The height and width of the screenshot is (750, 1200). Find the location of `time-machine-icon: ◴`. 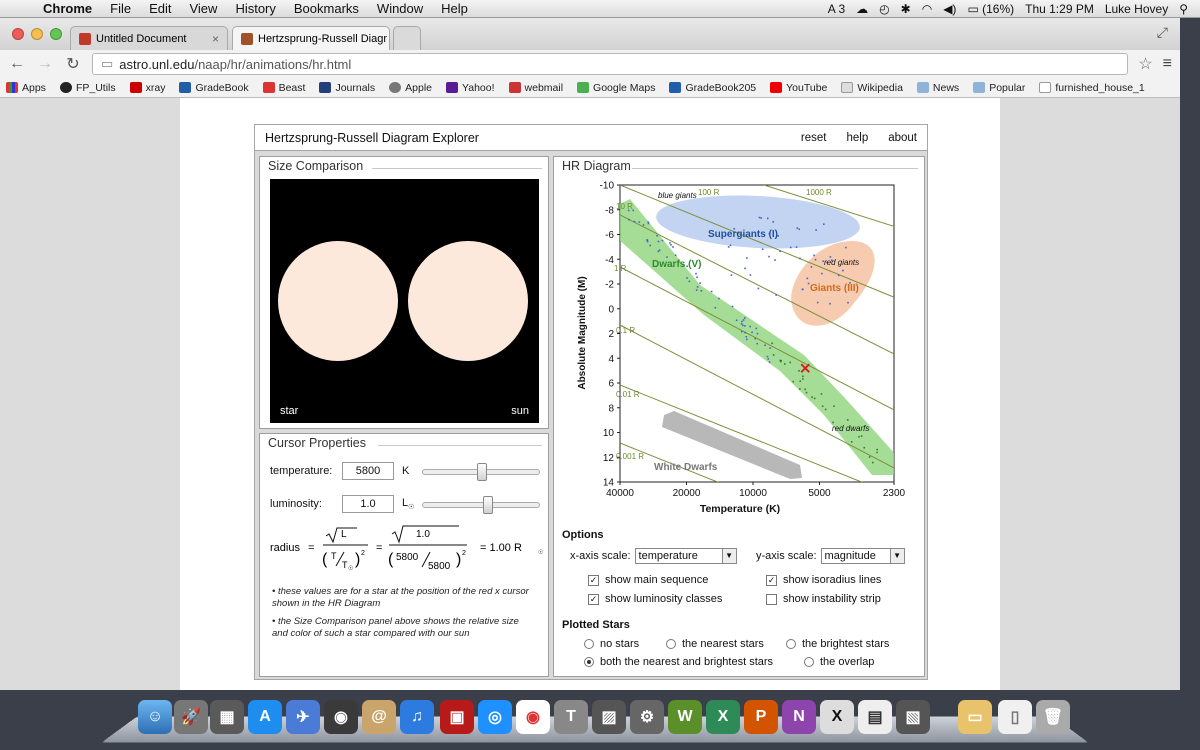

time-machine-icon: ◴ is located at coordinates (884, 9).